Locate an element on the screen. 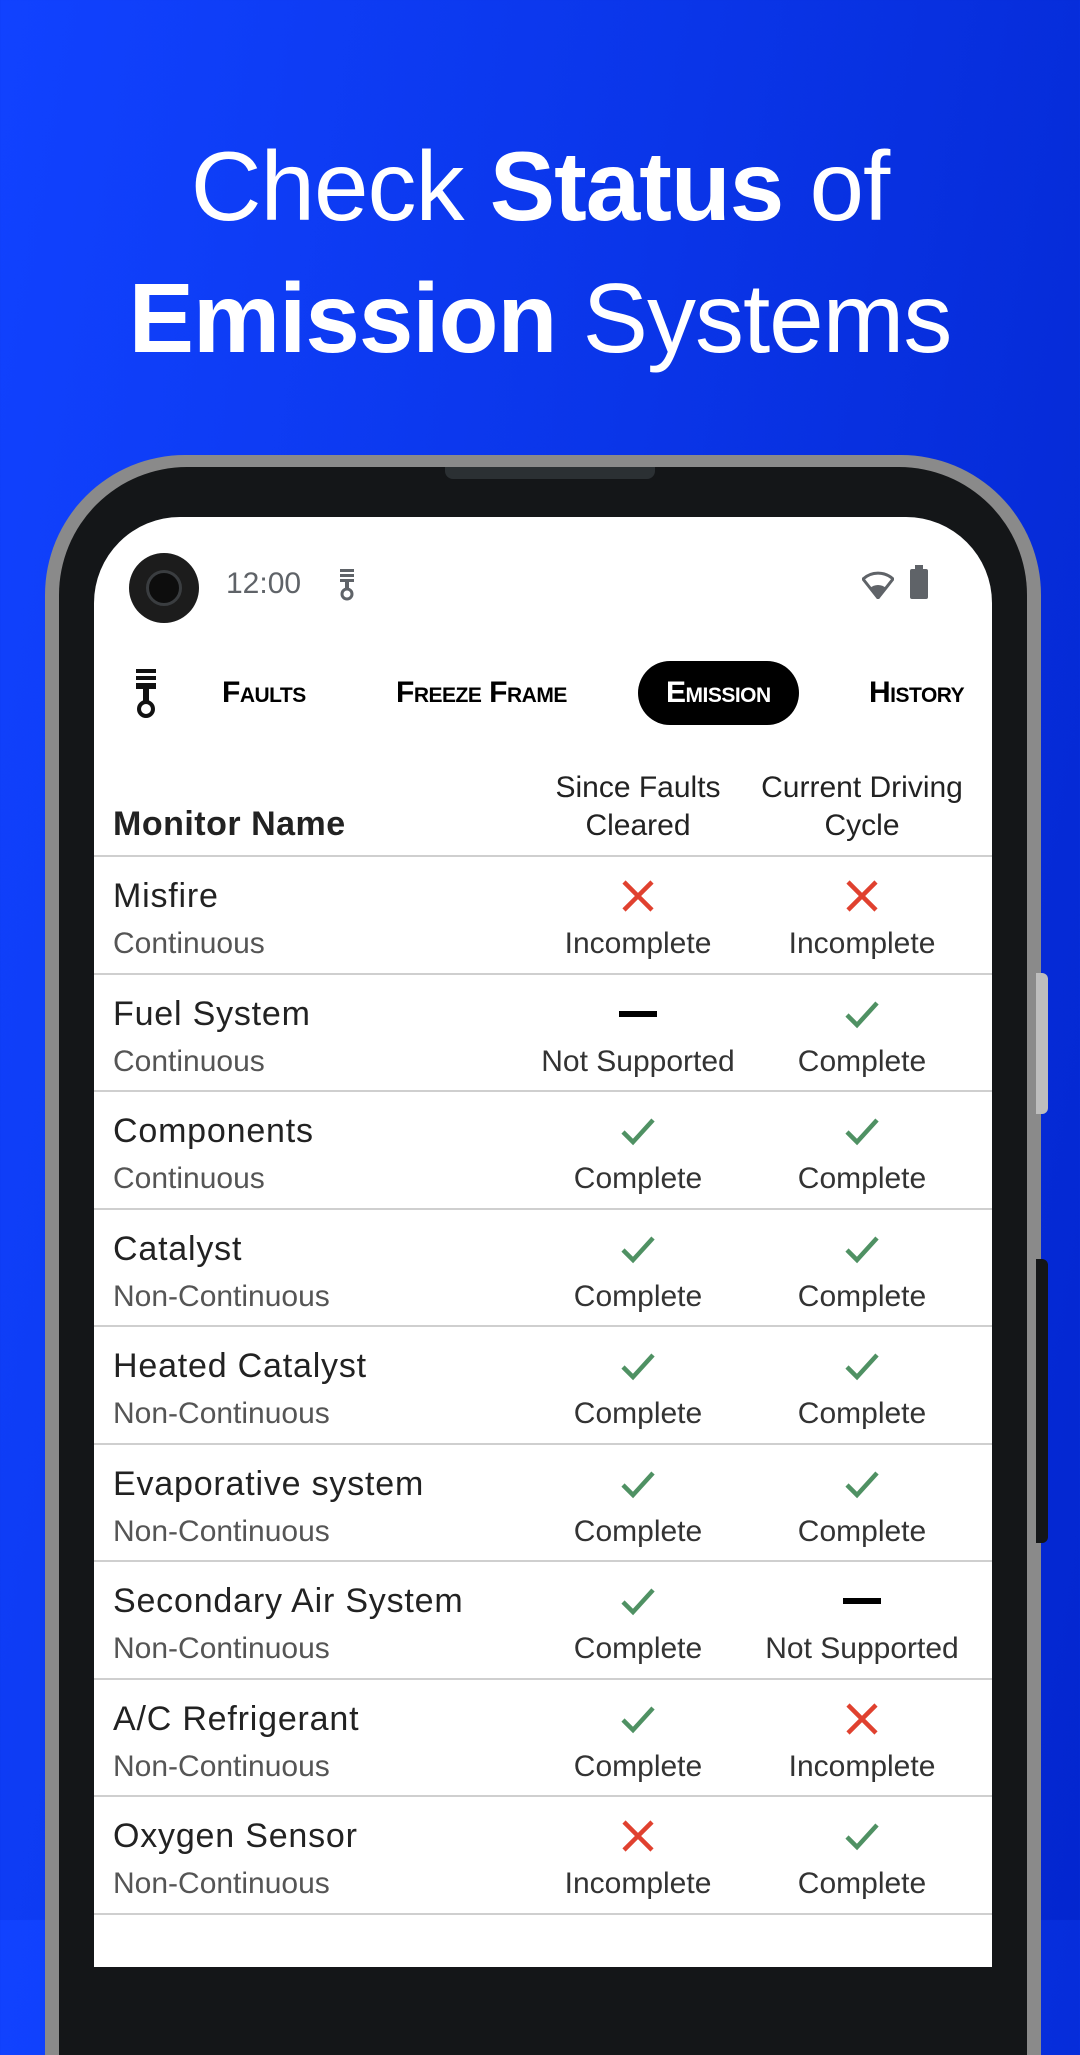 The image size is (1080, 2055). headline-line-2: Emission Systems is located at coordinates (540, 318).